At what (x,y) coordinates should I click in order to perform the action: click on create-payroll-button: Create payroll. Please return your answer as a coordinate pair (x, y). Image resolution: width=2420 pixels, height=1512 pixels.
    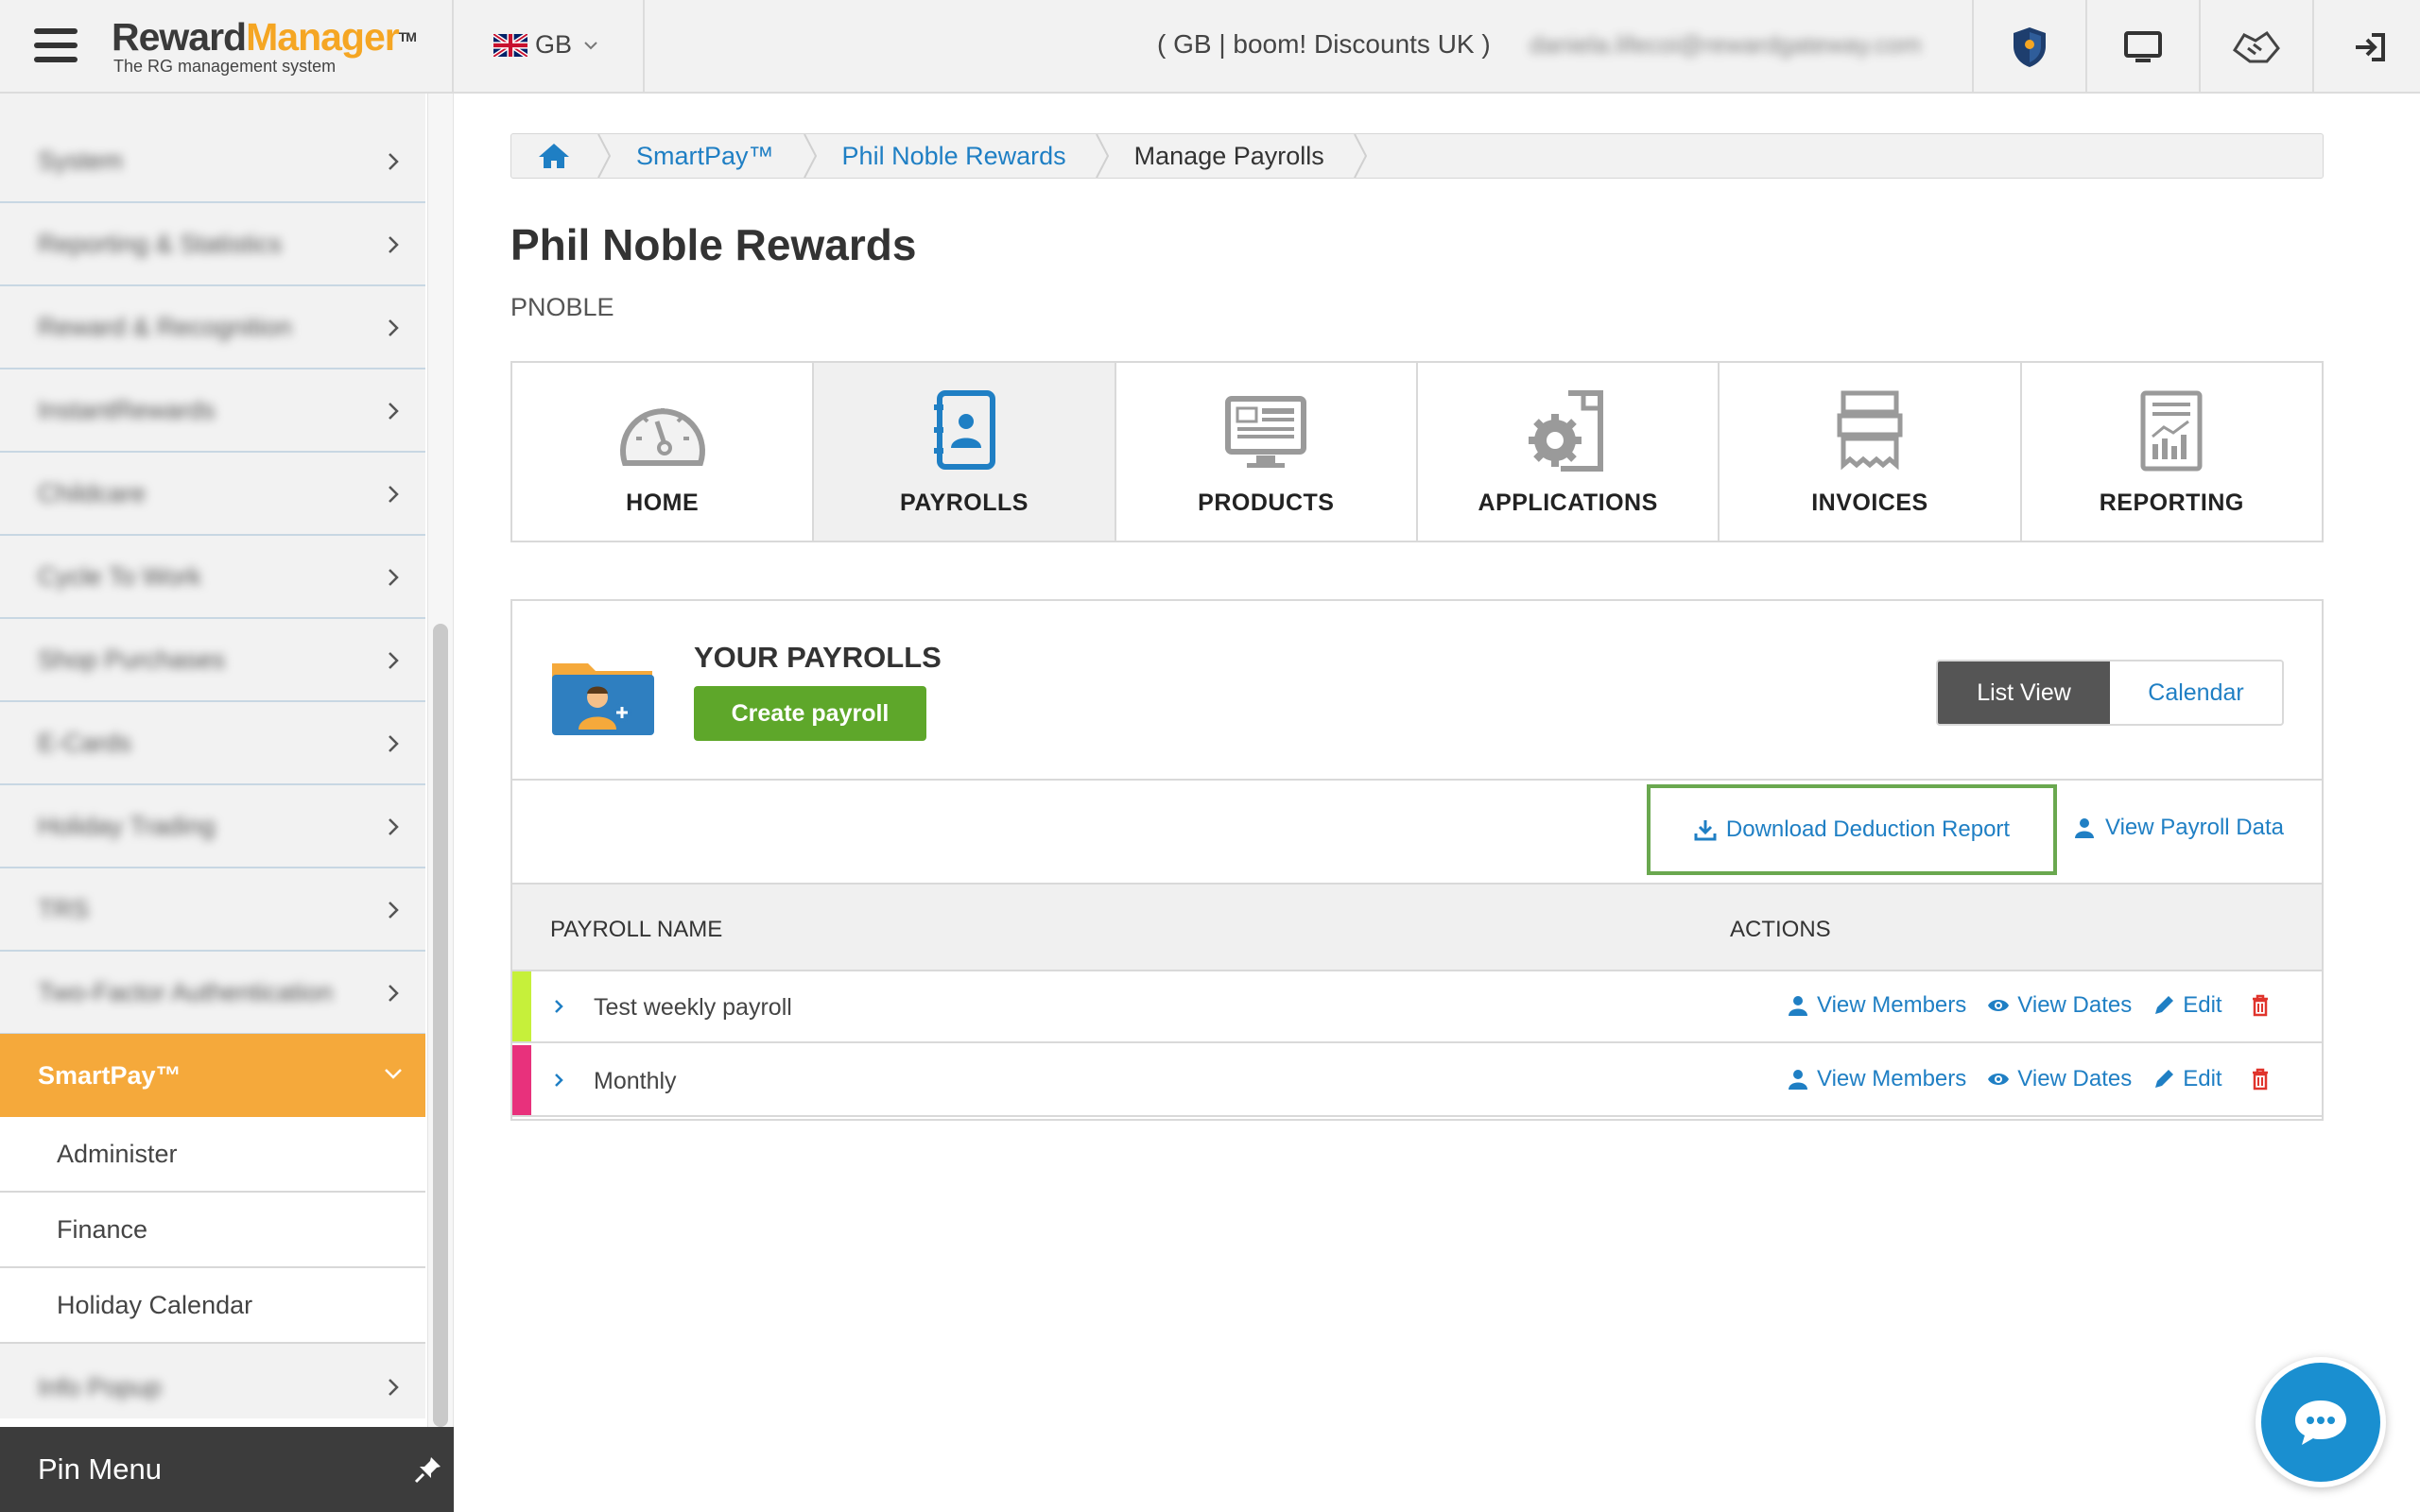
    Looking at the image, I should click on (810, 713).